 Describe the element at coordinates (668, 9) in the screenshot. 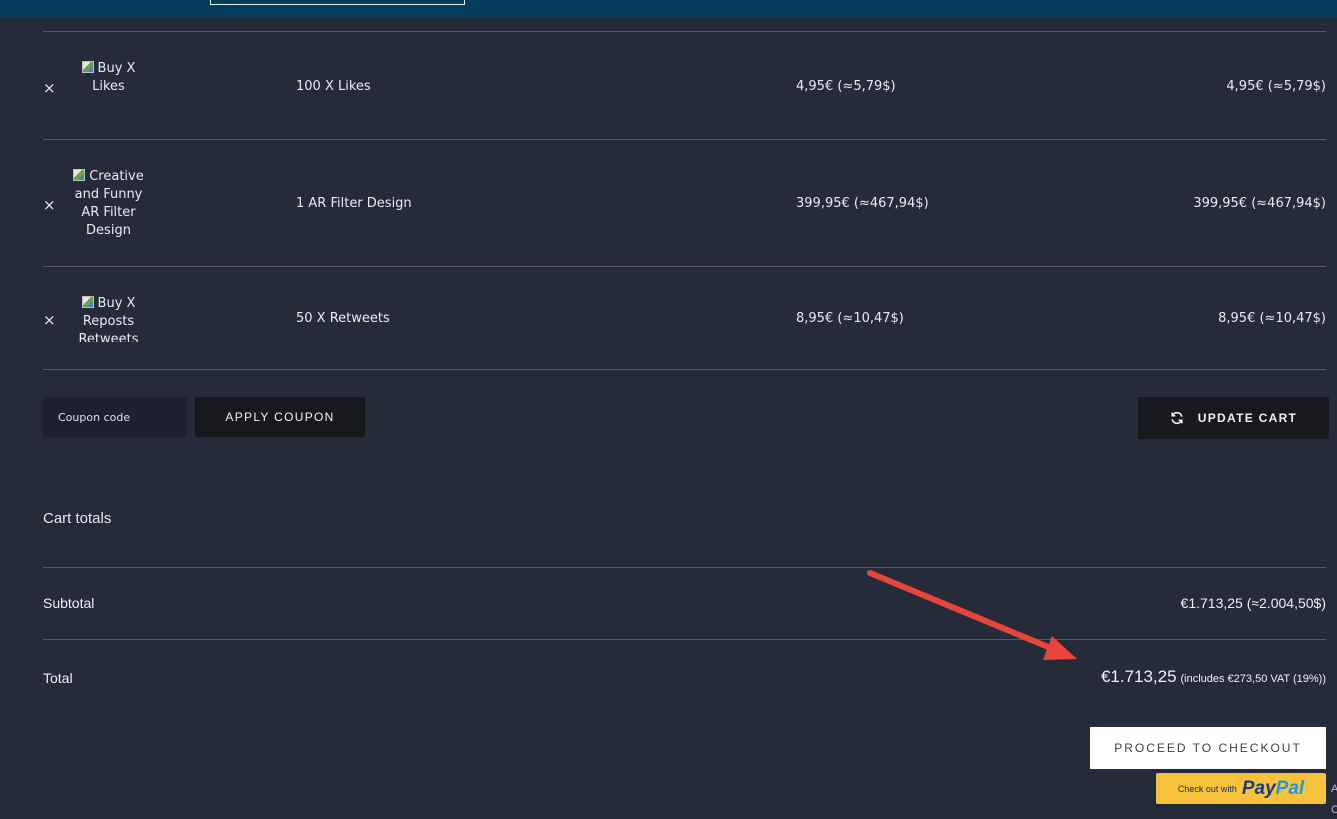

I see `site-header-bar` at that location.